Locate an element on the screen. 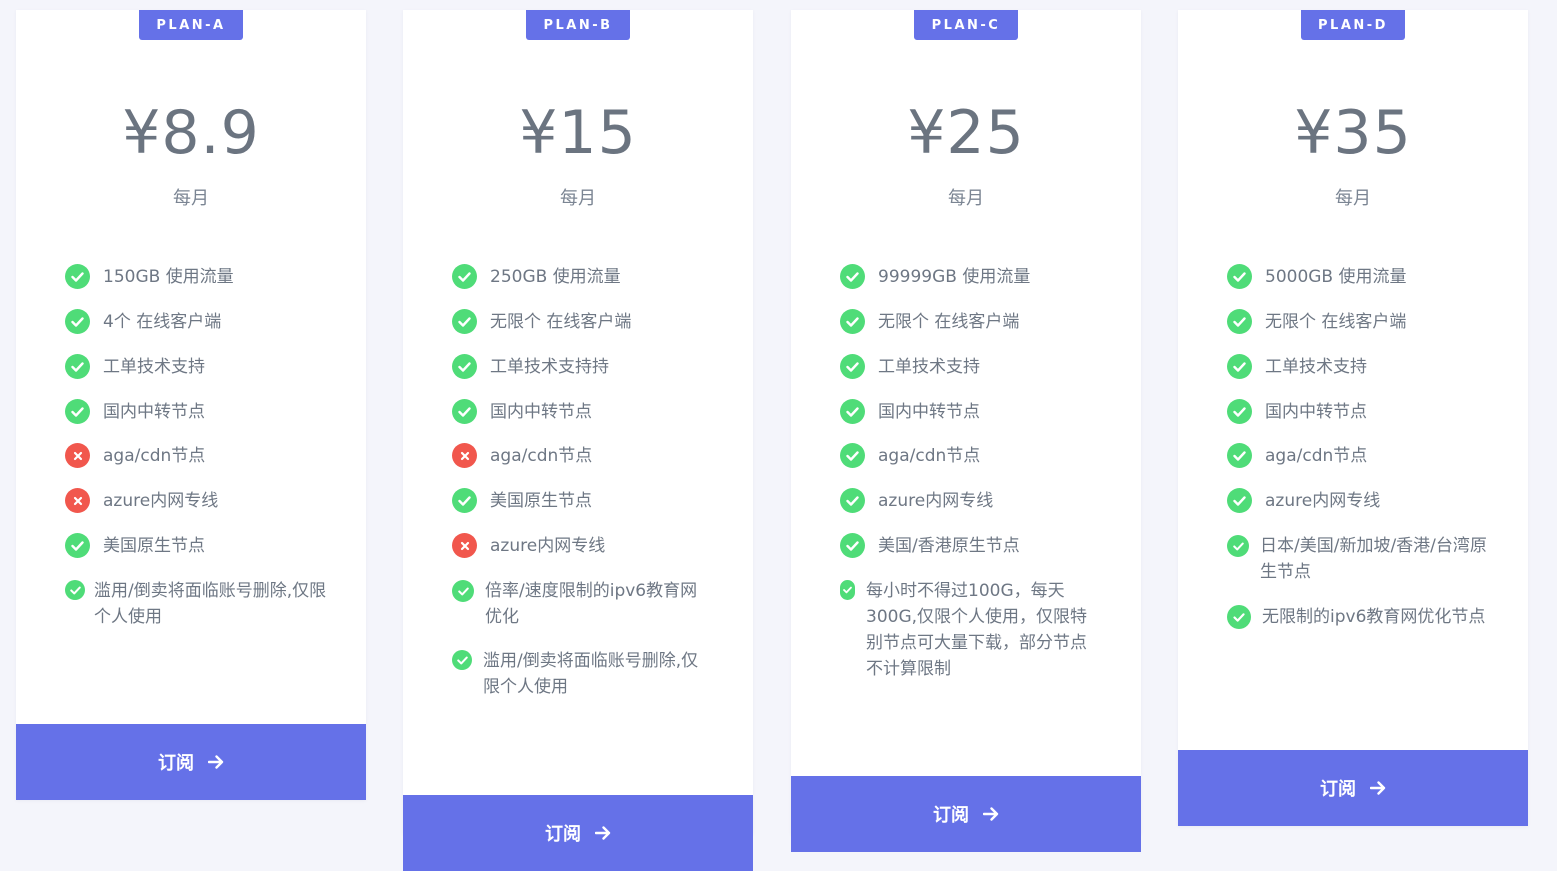 The width and height of the screenshot is (1557, 871). feature-text: 工单技术支持持 is located at coordinates (549, 367).